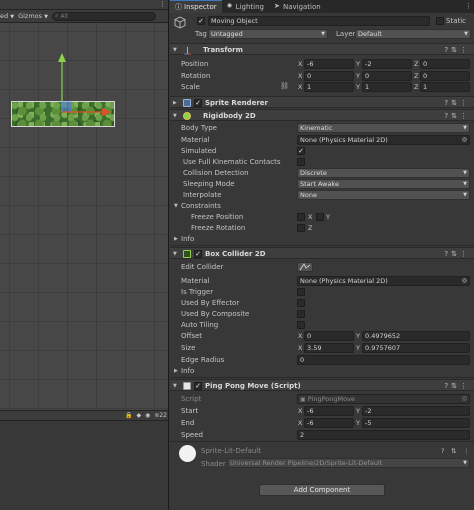 Image resolution: width=474 pixels, height=510 pixels. What do you see at coordinates (387, 87) in the screenshot?
I see `scale-y-field: 1` at bounding box center [387, 87].